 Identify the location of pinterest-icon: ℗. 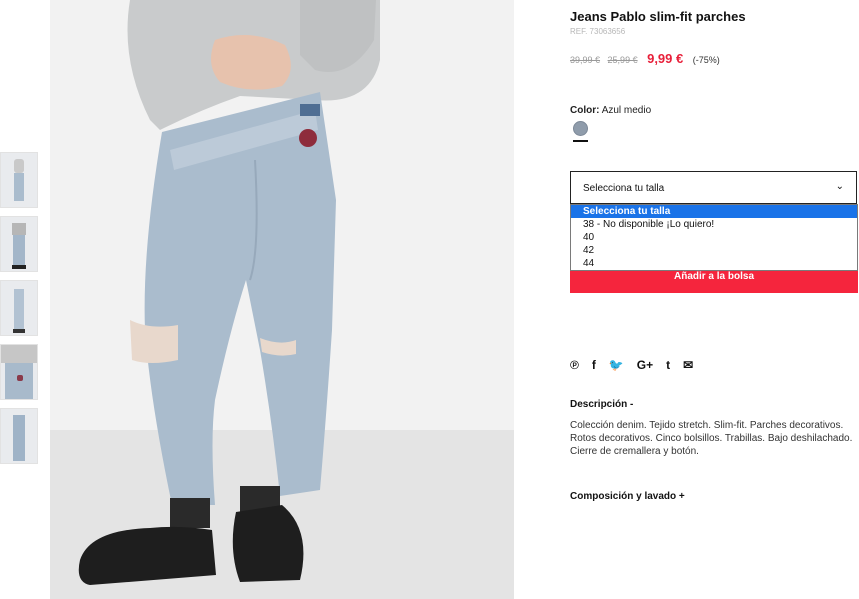
(574, 365).